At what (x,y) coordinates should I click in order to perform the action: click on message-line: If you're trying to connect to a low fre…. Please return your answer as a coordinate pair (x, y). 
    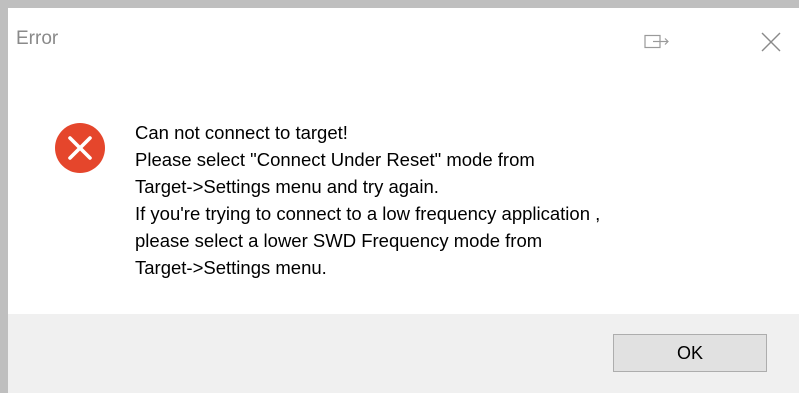
    Looking at the image, I should click on (368, 213).